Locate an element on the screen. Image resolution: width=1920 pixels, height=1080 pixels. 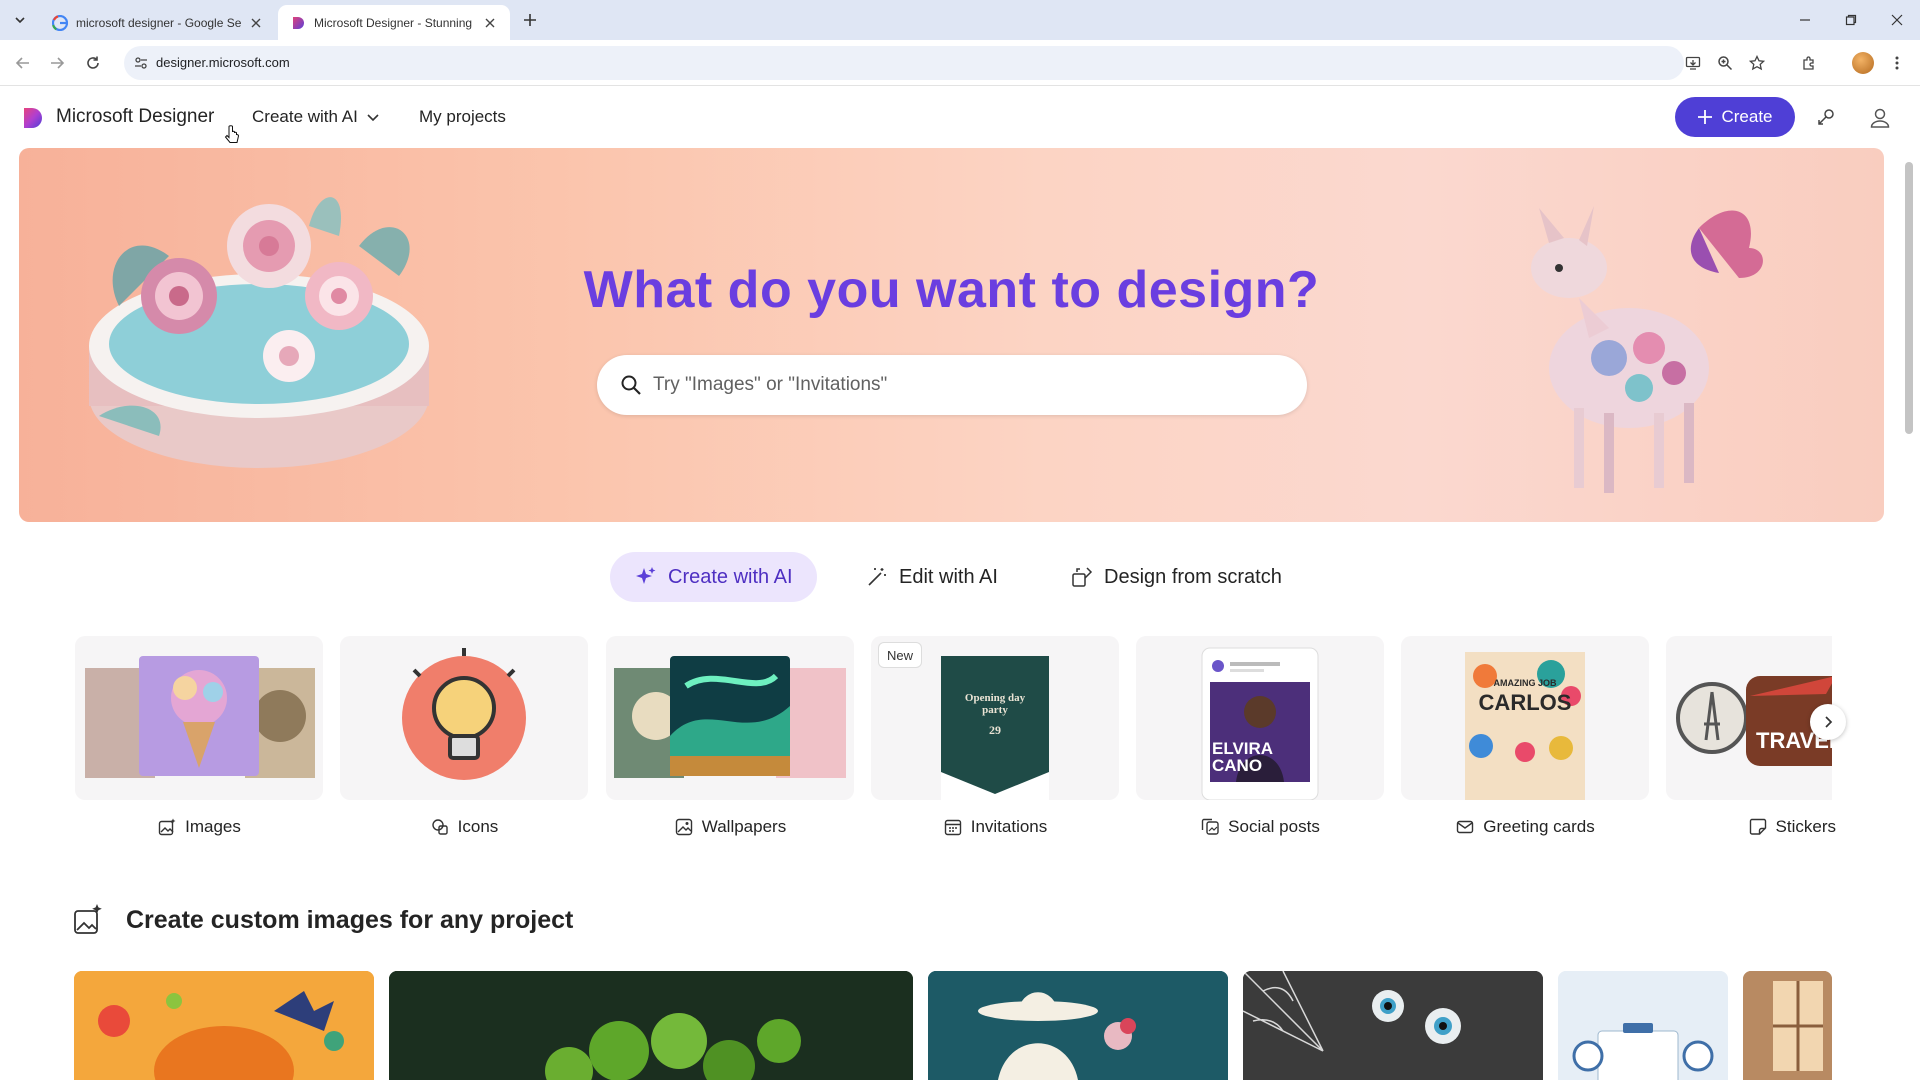
address-bar: designer.microsoft.com is located at coordinates (904, 63).